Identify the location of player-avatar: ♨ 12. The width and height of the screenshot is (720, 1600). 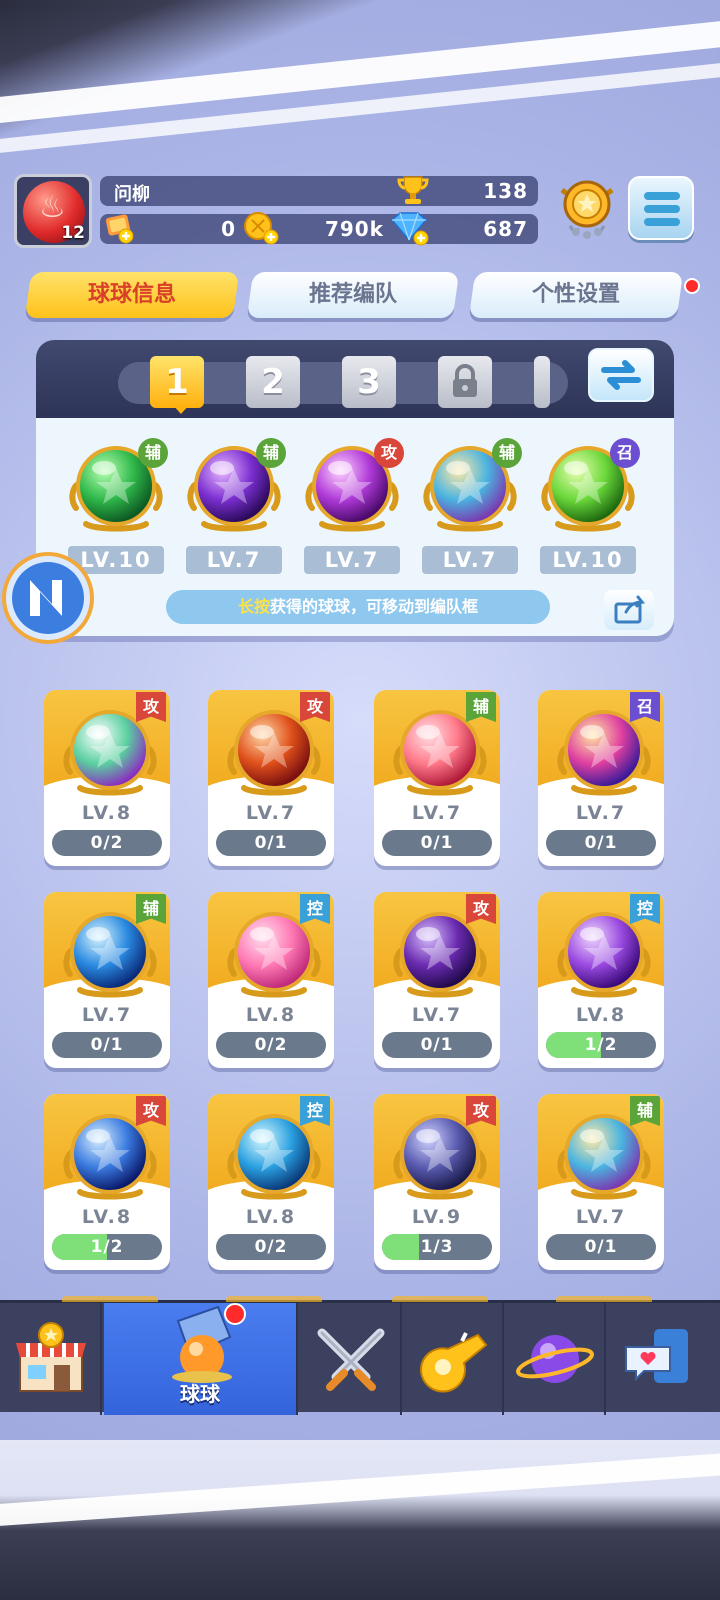
(53, 211).